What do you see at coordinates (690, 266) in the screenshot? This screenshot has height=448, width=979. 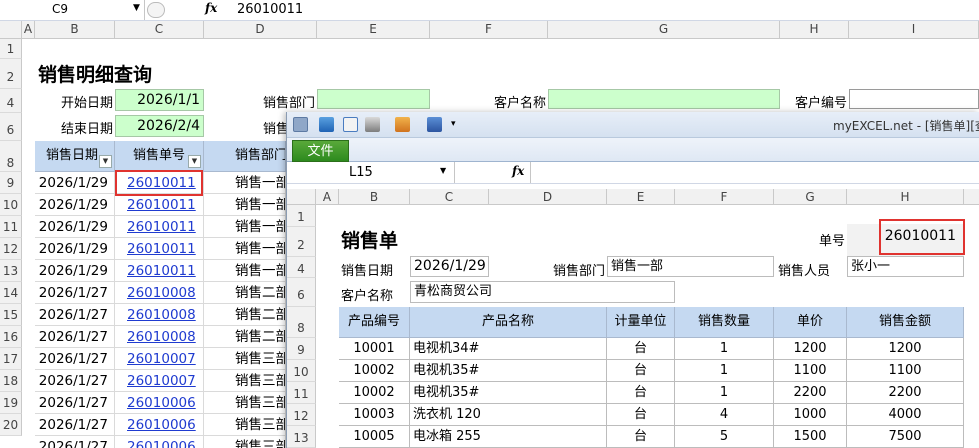 I see `dept-field: 销售一部` at bounding box center [690, 266].